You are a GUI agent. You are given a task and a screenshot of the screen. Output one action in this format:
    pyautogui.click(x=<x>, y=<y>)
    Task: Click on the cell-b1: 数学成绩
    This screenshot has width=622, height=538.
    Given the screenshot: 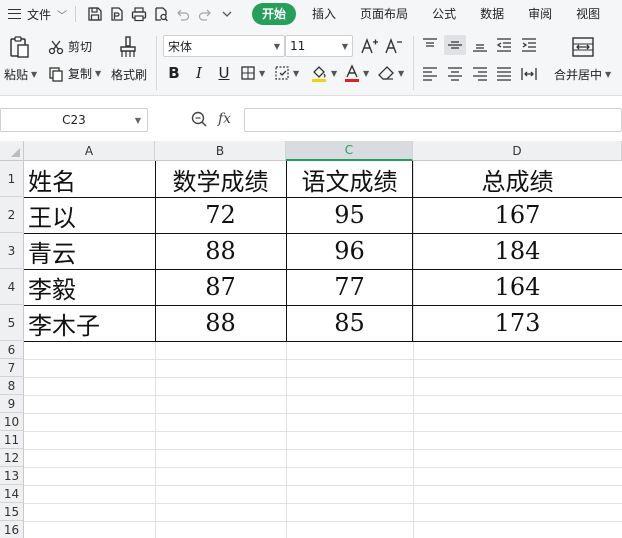 What is the action you would take?
    pyautogui.click(x=220, y=179)
    